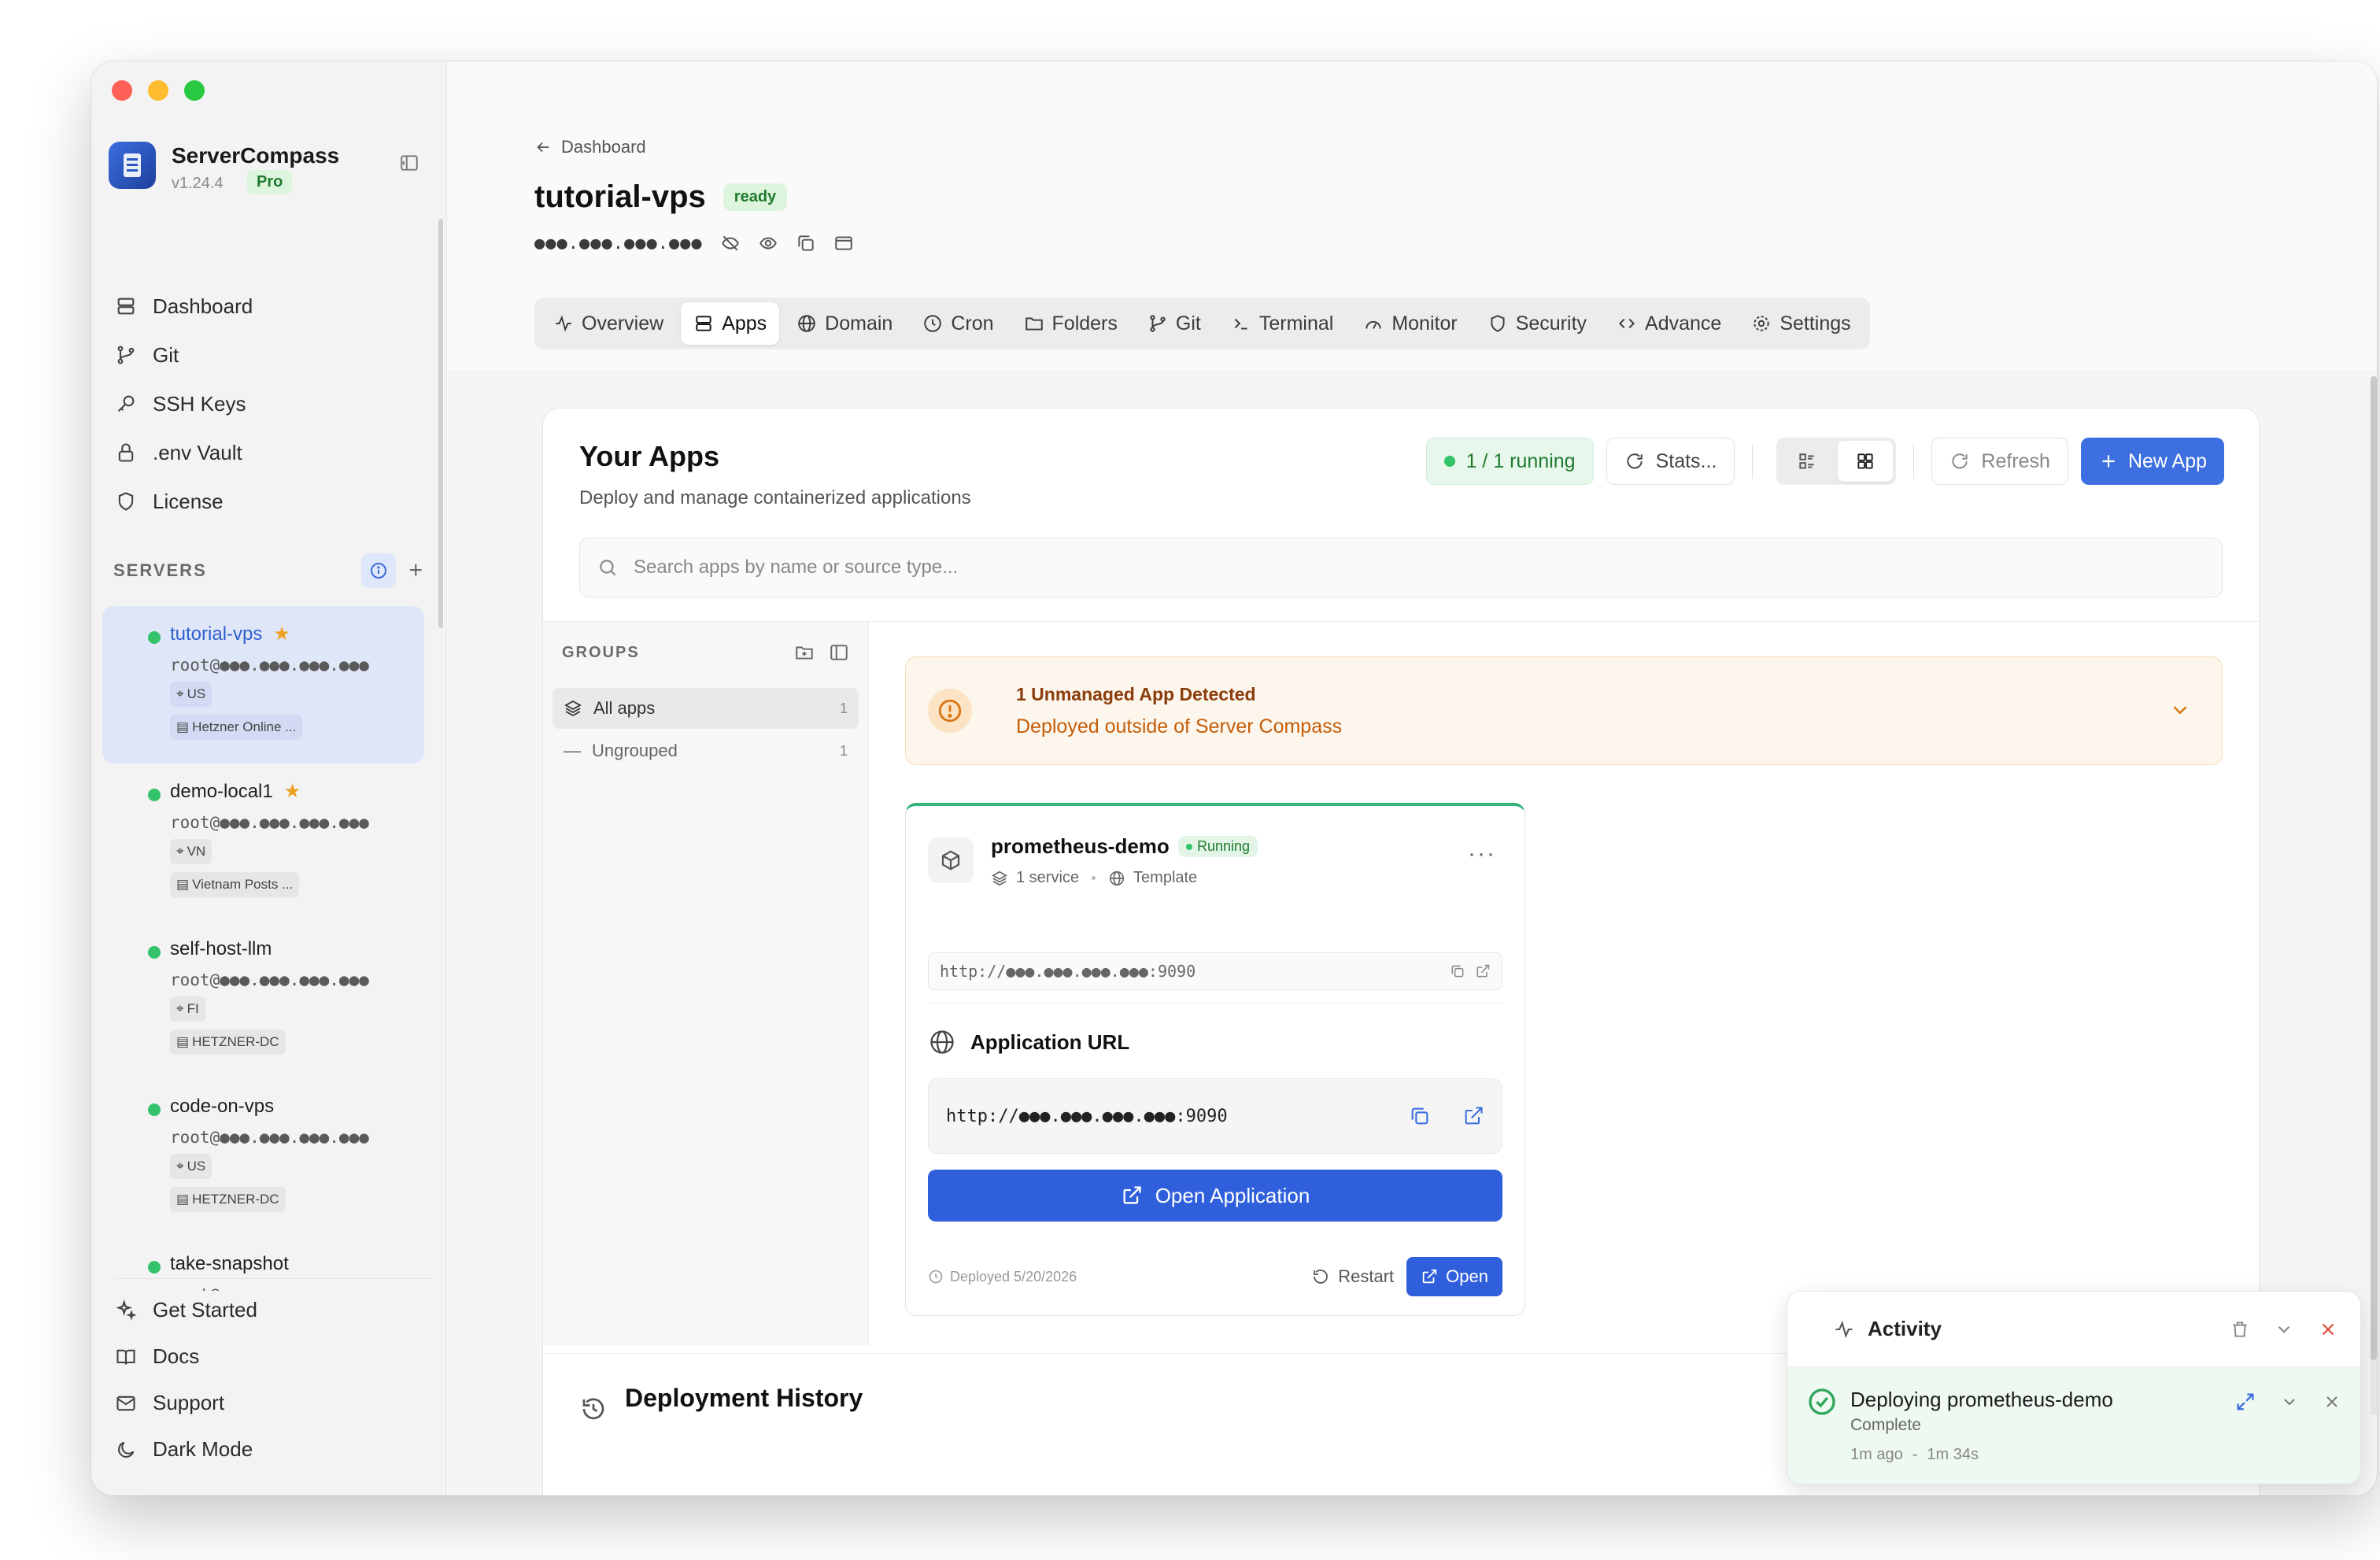 The width and height of the screenshot is (2380, 1560). What do you see at coordinates (273, 452) in the screenshot?
I see `nav-item-env-vault: .env Vault` at bounding box center [273, 452].